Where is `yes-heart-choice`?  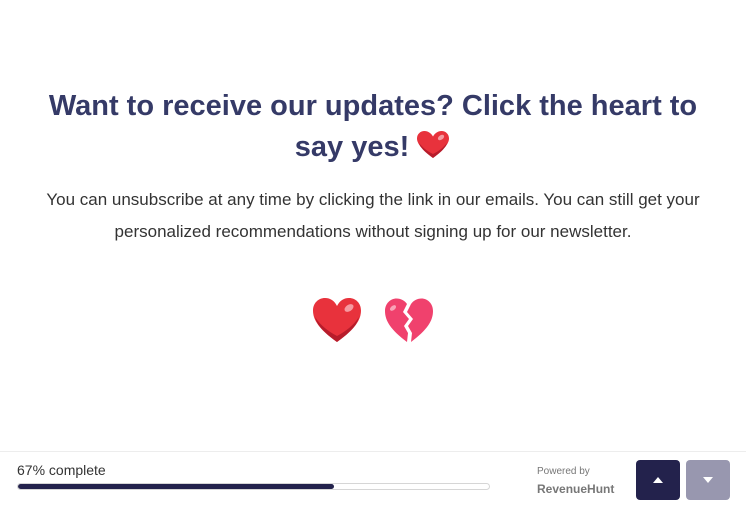 yes-heart-choice is located at coordinates (337, 320).